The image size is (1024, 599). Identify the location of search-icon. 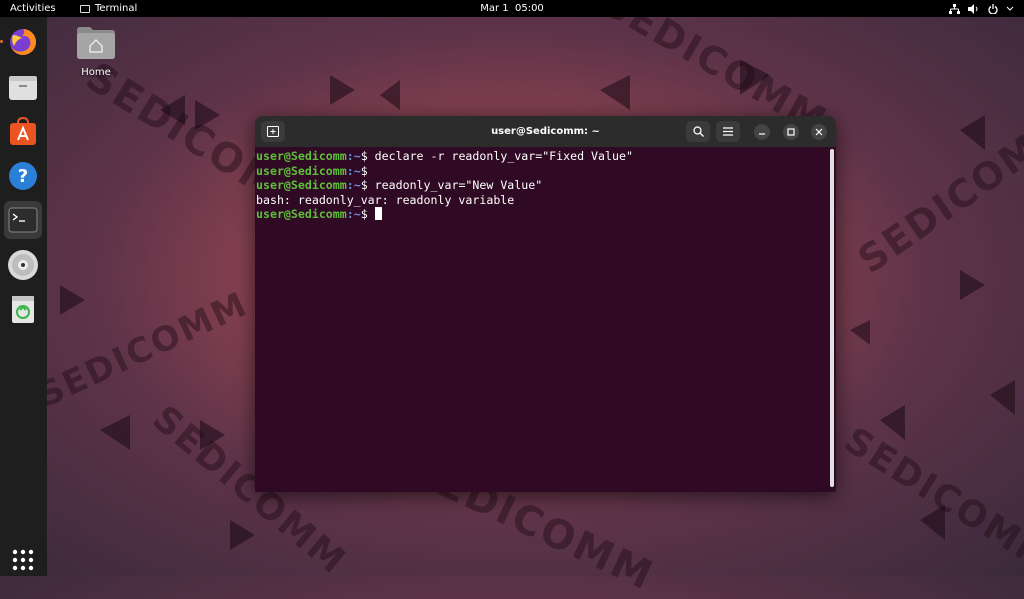
(698, 131).